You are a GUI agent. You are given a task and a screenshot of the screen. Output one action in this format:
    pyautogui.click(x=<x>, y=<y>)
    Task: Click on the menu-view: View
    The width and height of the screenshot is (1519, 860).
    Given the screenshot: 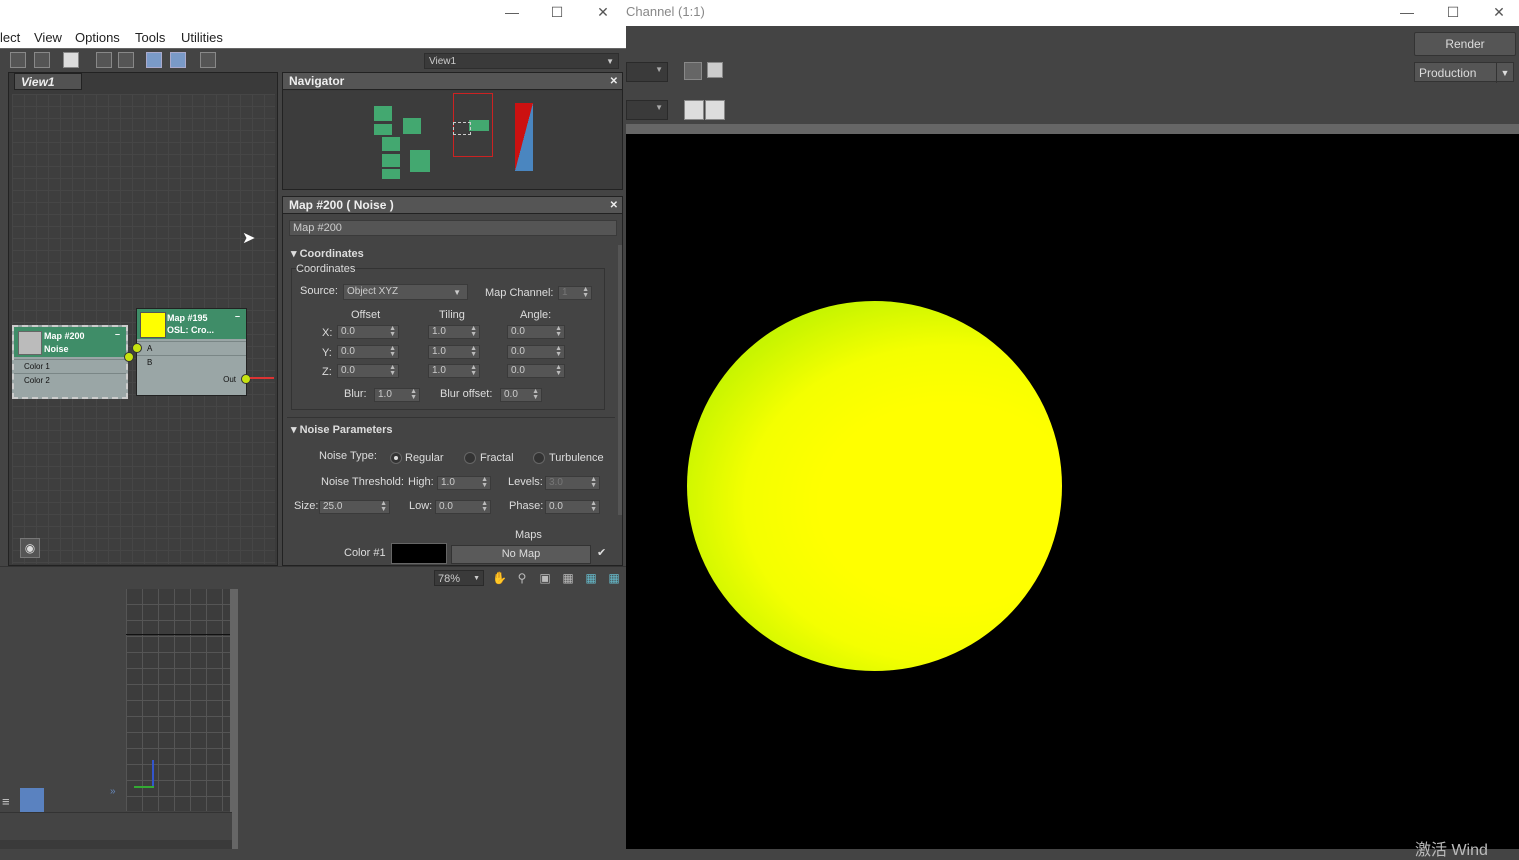 What is the action you would take?
    pyautogui.click(x=48, y=37)
    